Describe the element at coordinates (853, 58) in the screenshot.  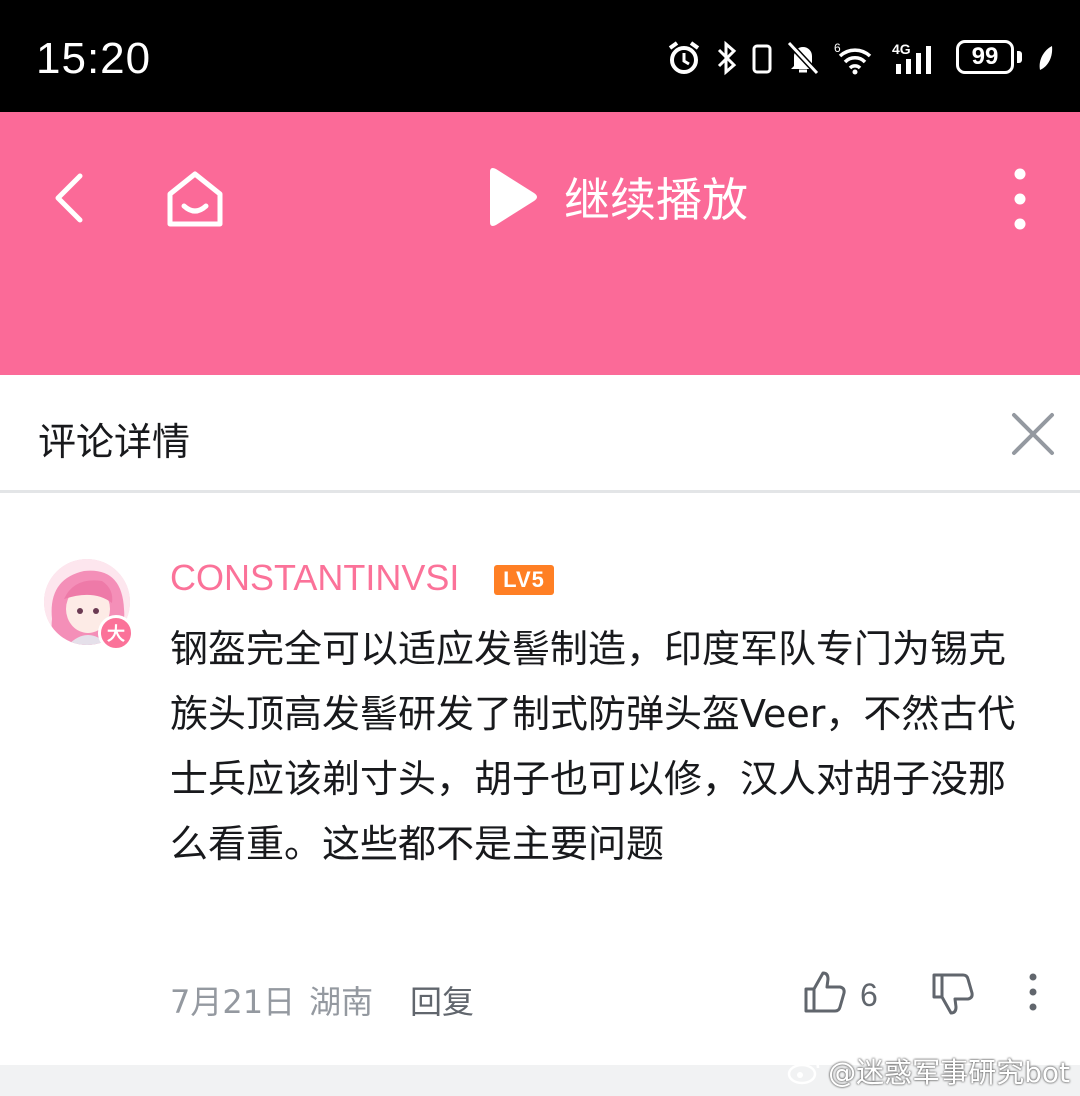
I see `wifi-6-icon: 6` at that location.